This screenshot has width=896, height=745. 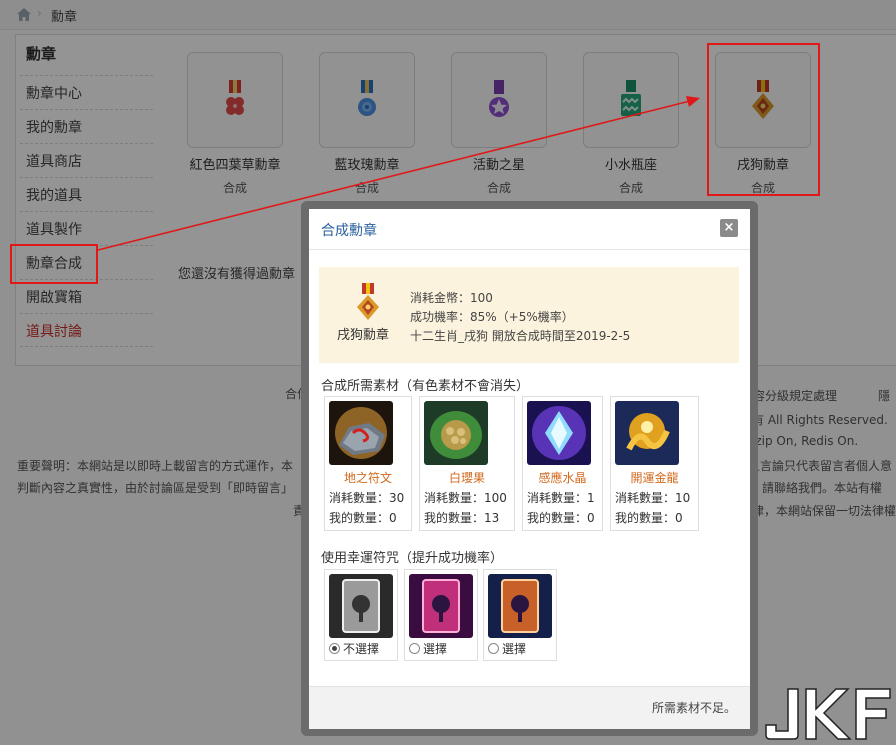 What do you see at coordinates (367, 478) in the screenshot?
I see `material-name: 地之符文` at bounding box center [367, 478].